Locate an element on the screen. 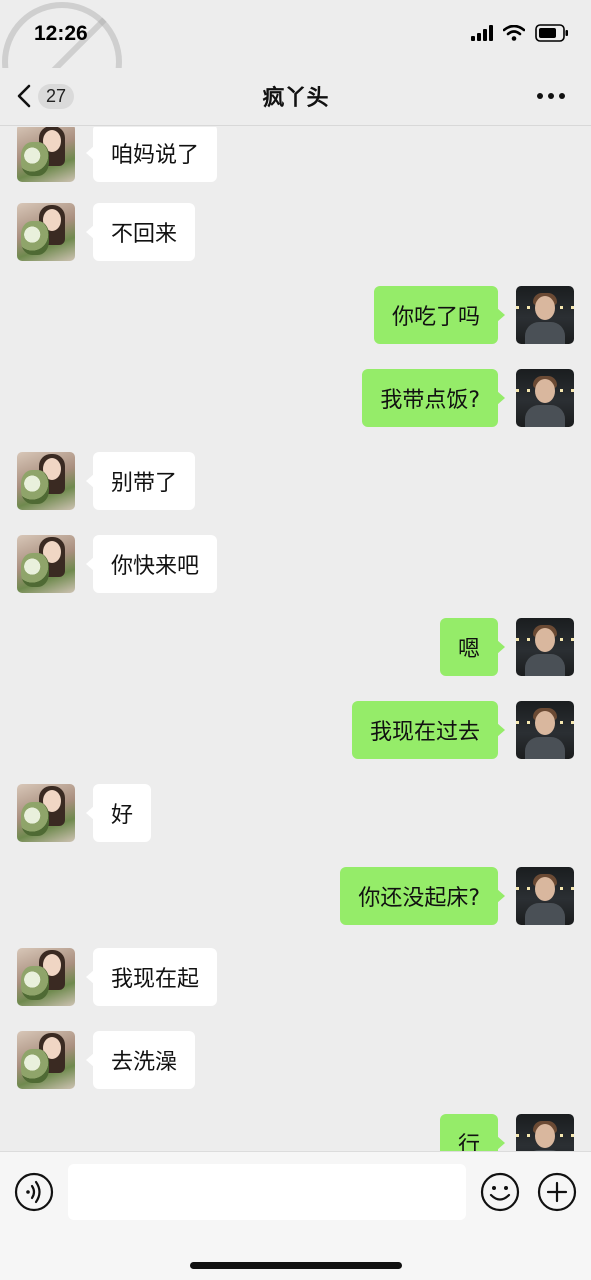 The height and width of the screenshot is (1280, 591). message-bubble: 我现在起 is located at coordinates (151, 977).